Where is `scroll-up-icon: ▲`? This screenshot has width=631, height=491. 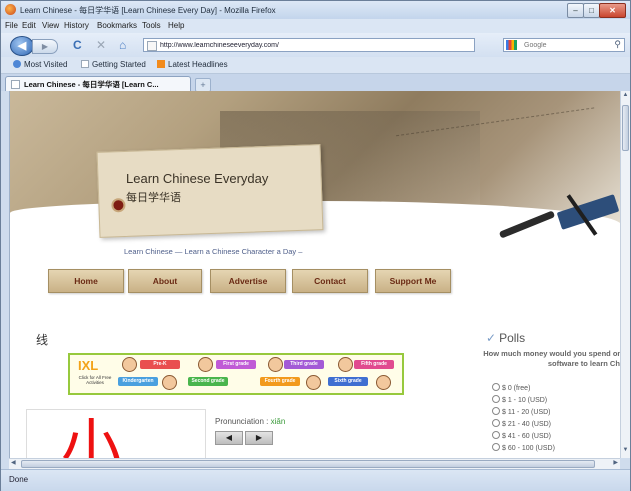 scroll-up-icon: ▲ is located at coordinates (625, 97).